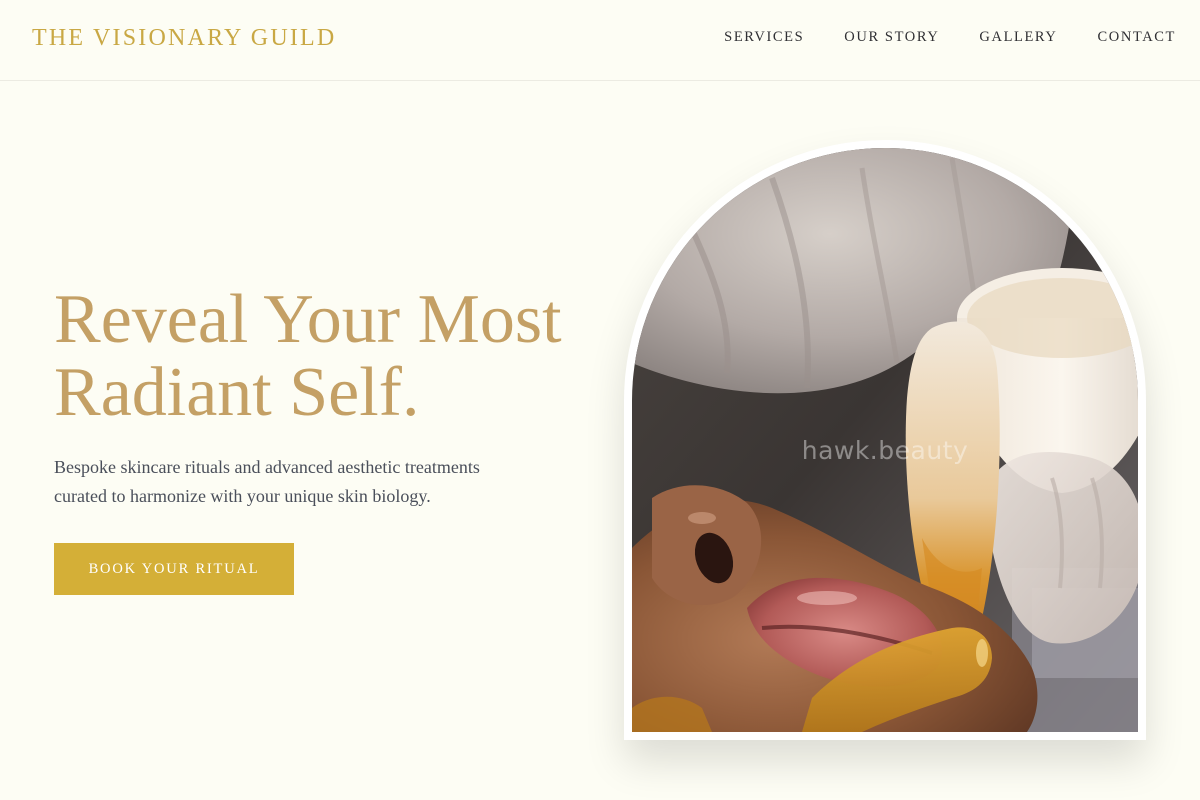 The image size is (1200, 800). Describe the element at coordinates (1136, 37) in the screenshot. I see `nav-link-contact: CONTACT` at that location.